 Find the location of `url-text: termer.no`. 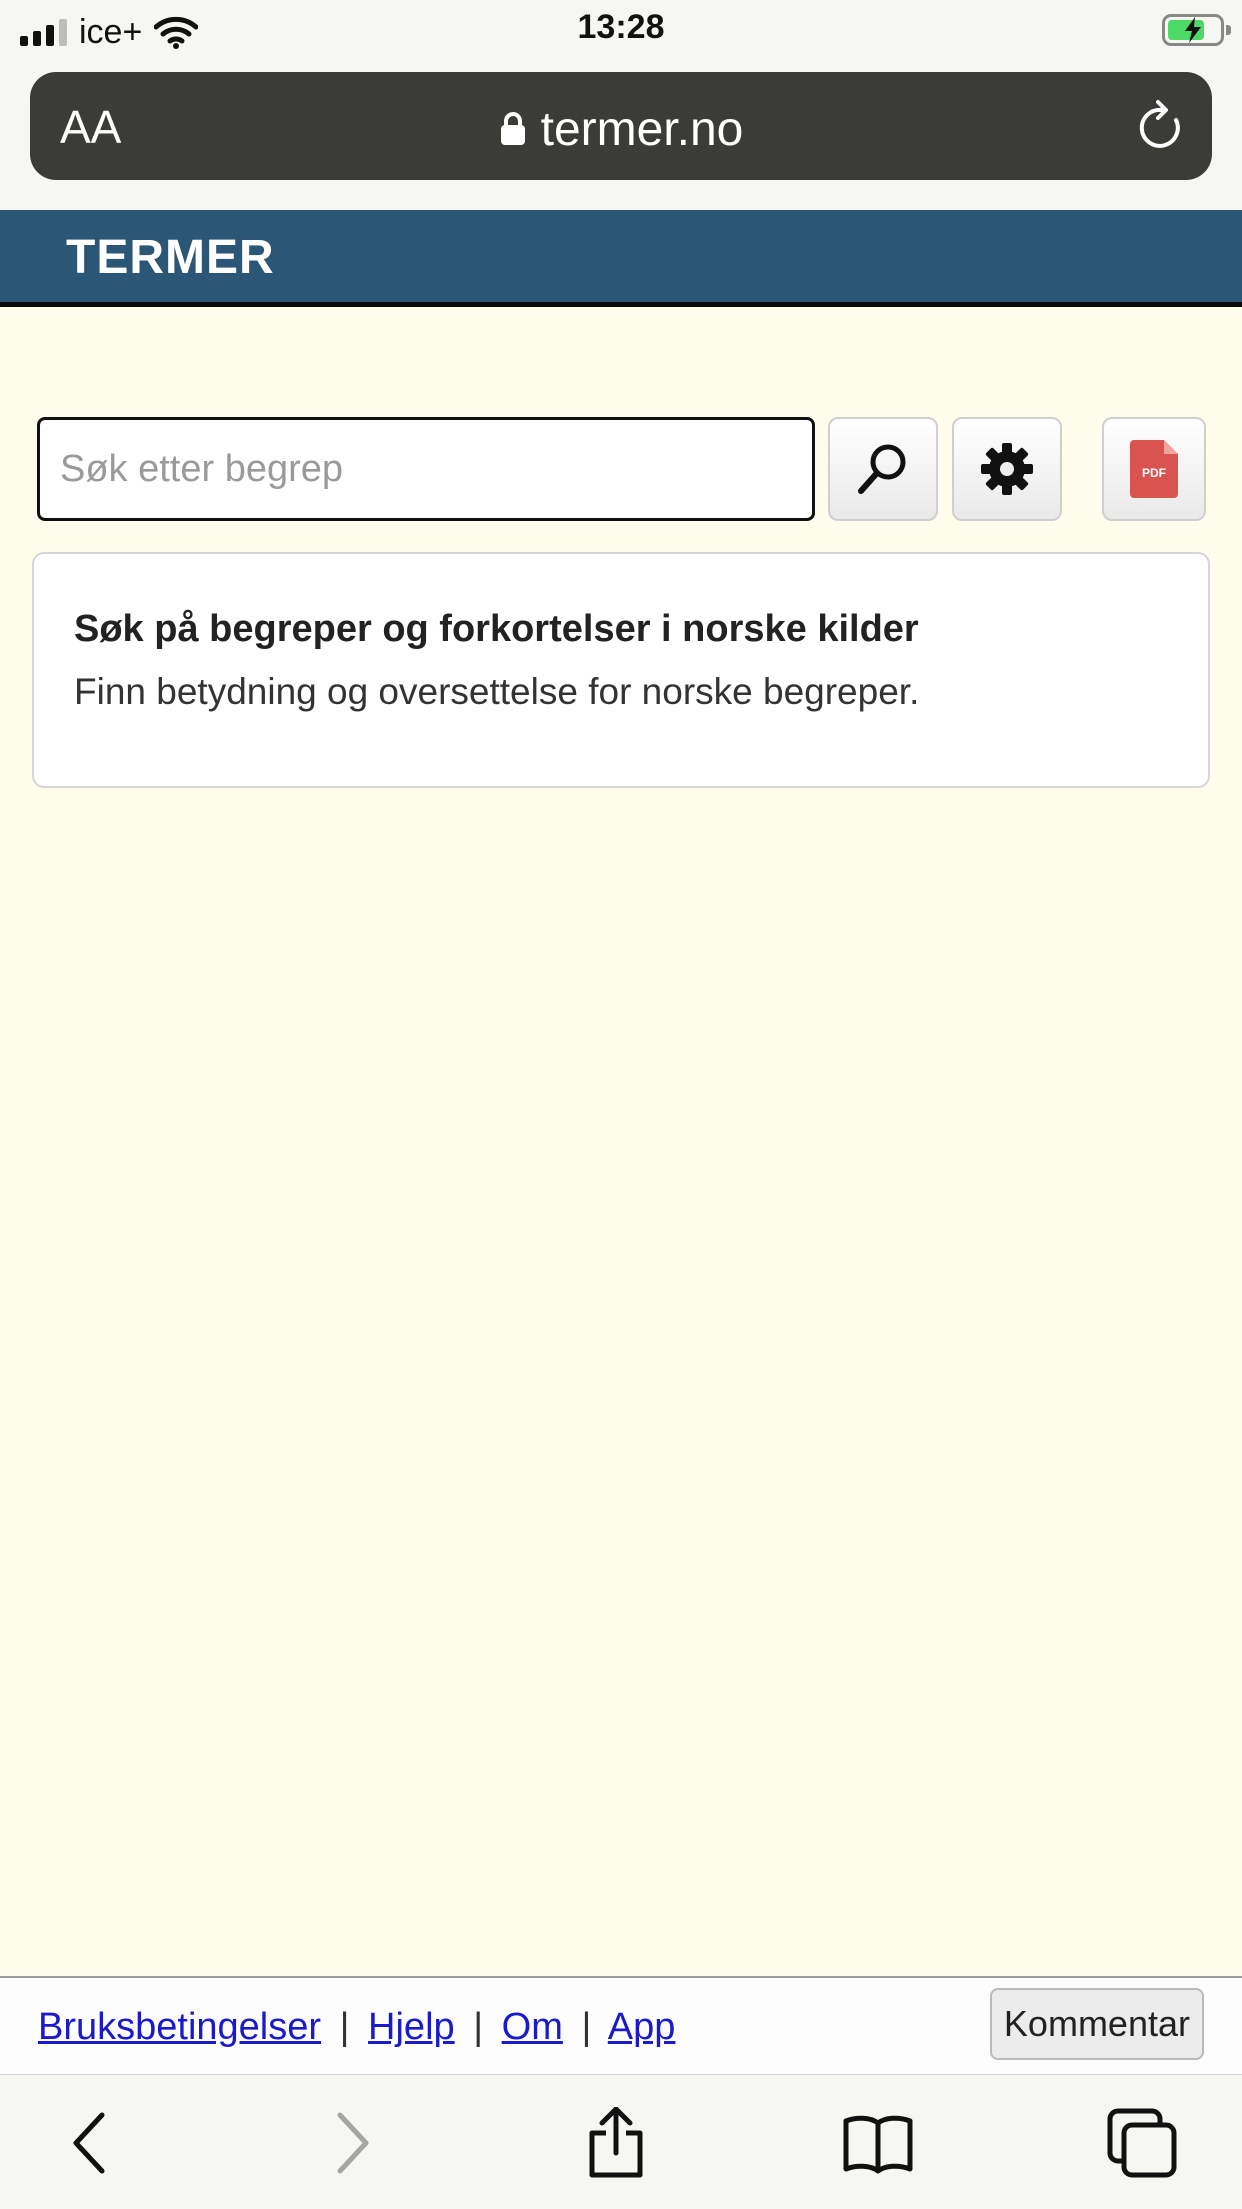

url-text: termer.no is located at coordinates (642, 129).